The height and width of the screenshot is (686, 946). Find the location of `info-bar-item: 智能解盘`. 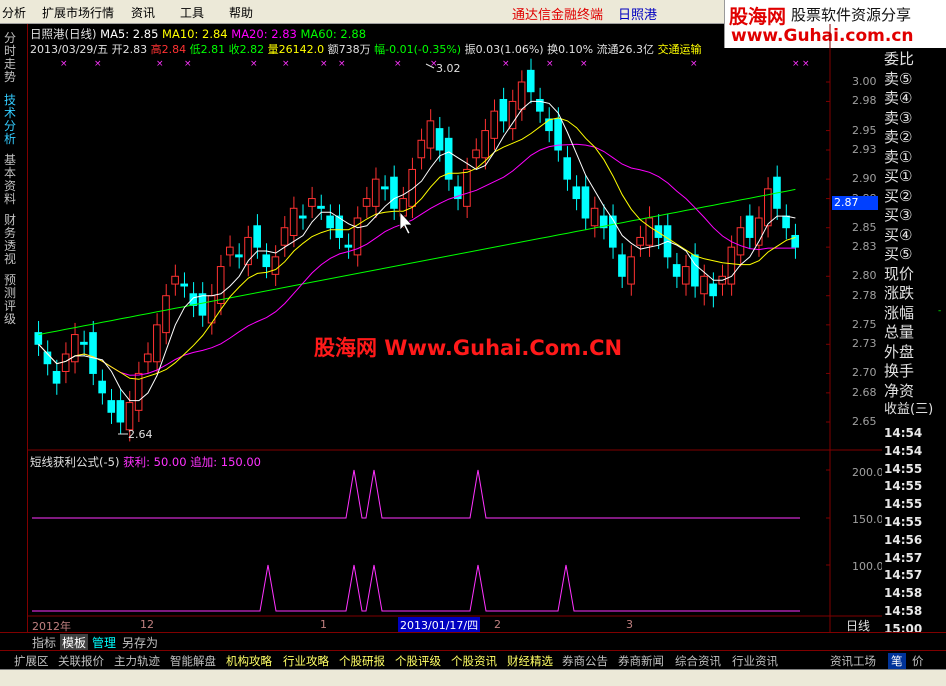

info-bar-item: 智能解盘 is located at coordinates (193, 661).